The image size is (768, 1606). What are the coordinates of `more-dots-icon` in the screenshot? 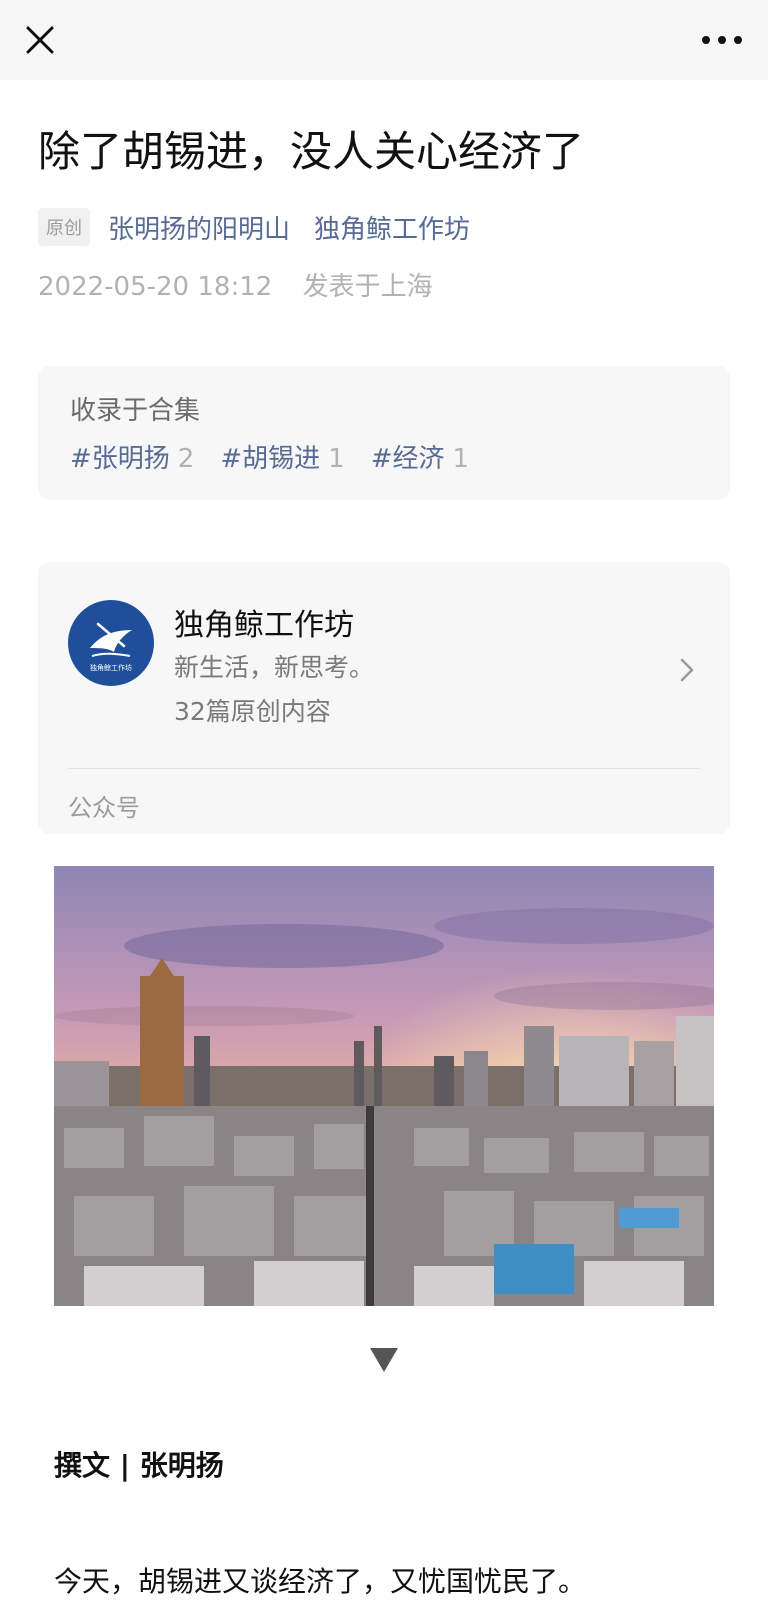 It's located at (722, 40).